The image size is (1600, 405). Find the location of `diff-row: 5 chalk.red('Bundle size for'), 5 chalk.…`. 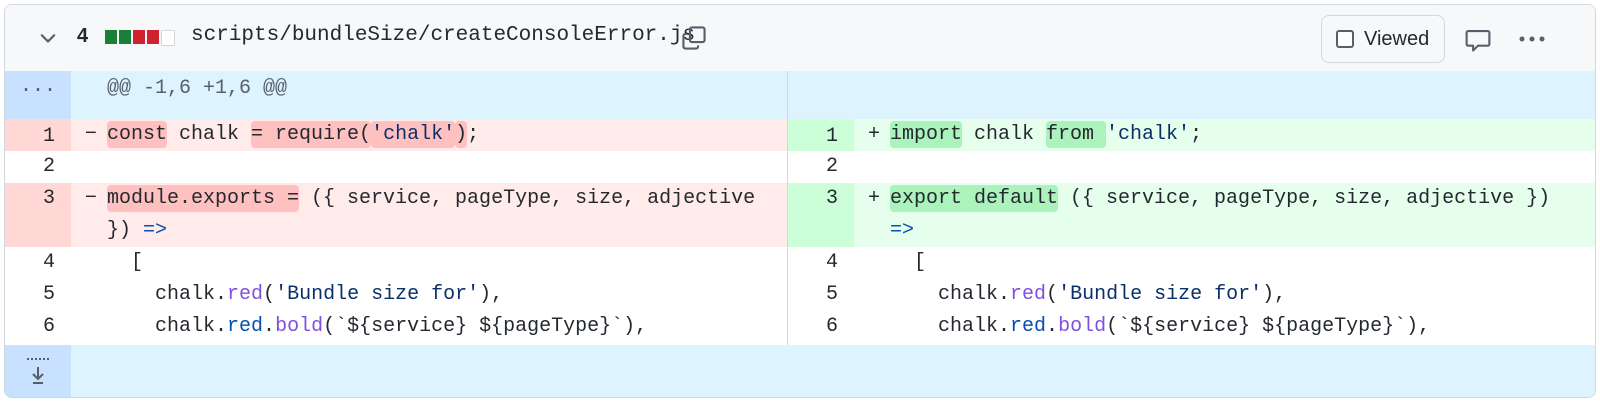

diff-row: 5 chalk.red('Bundle size for'), 5 chalk.… is located at coordinates (800, 295).